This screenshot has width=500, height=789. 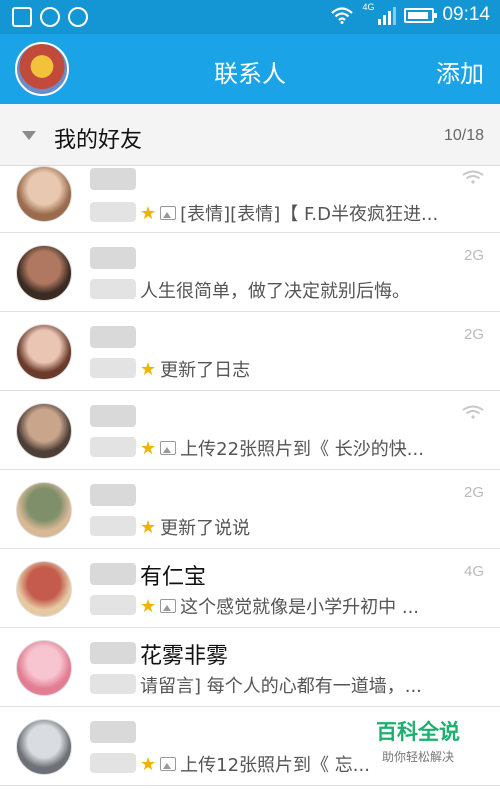 I want to click on gallery-notification-icon, so click(x=22, y=17).